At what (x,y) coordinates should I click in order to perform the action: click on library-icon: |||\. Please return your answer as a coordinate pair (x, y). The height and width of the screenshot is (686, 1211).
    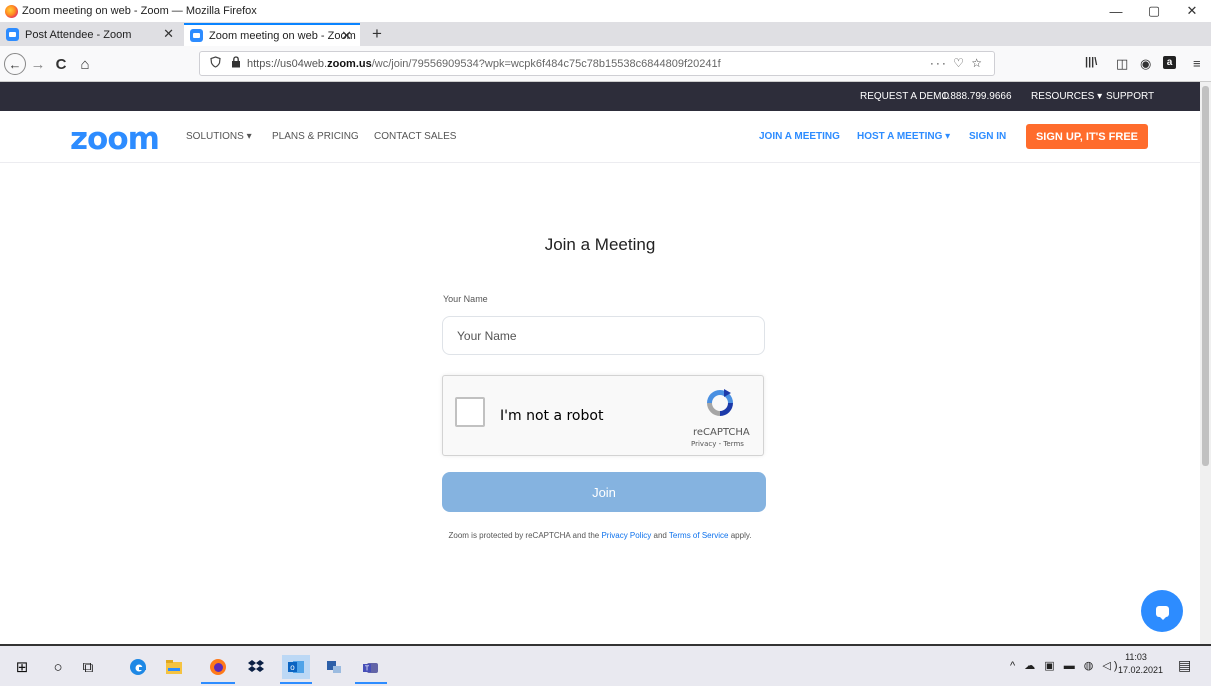
    Looking at the image, I should click on (1091, 62).